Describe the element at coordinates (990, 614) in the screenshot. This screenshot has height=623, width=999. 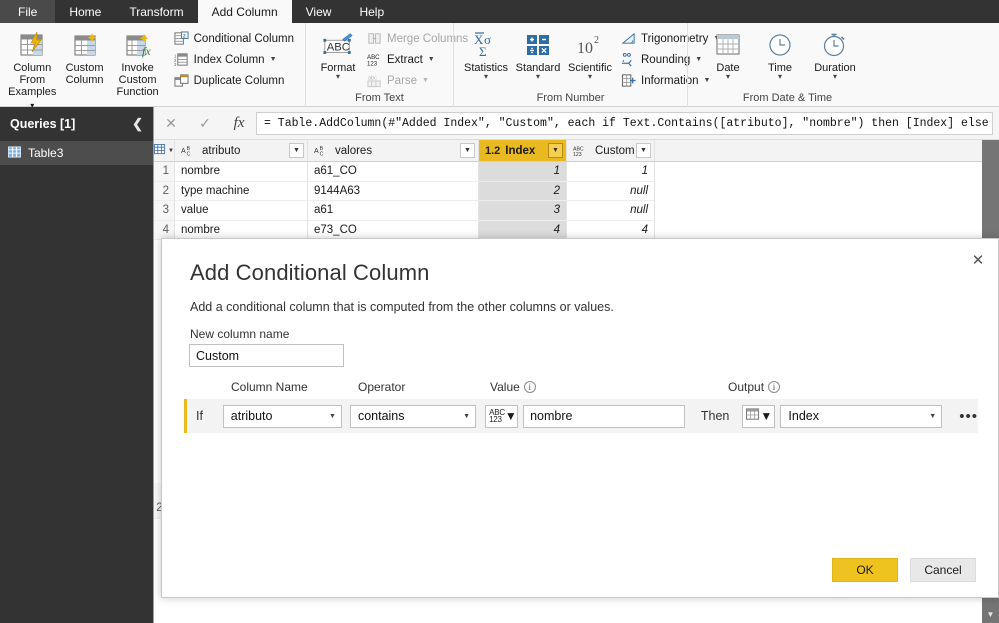
I see `scroll-down-icon: ▼` at that location.